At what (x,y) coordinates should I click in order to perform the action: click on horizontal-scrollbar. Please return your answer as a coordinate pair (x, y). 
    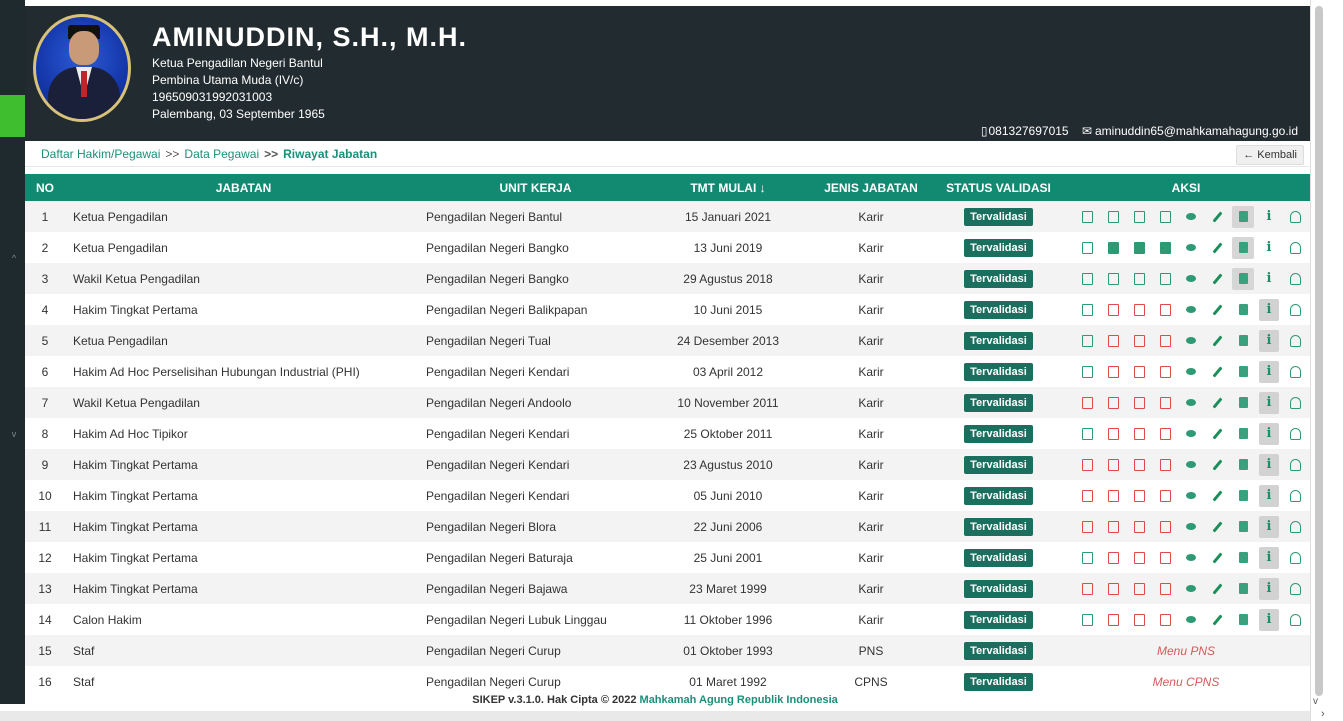
    Looking at the image, I should click on (655, 716).